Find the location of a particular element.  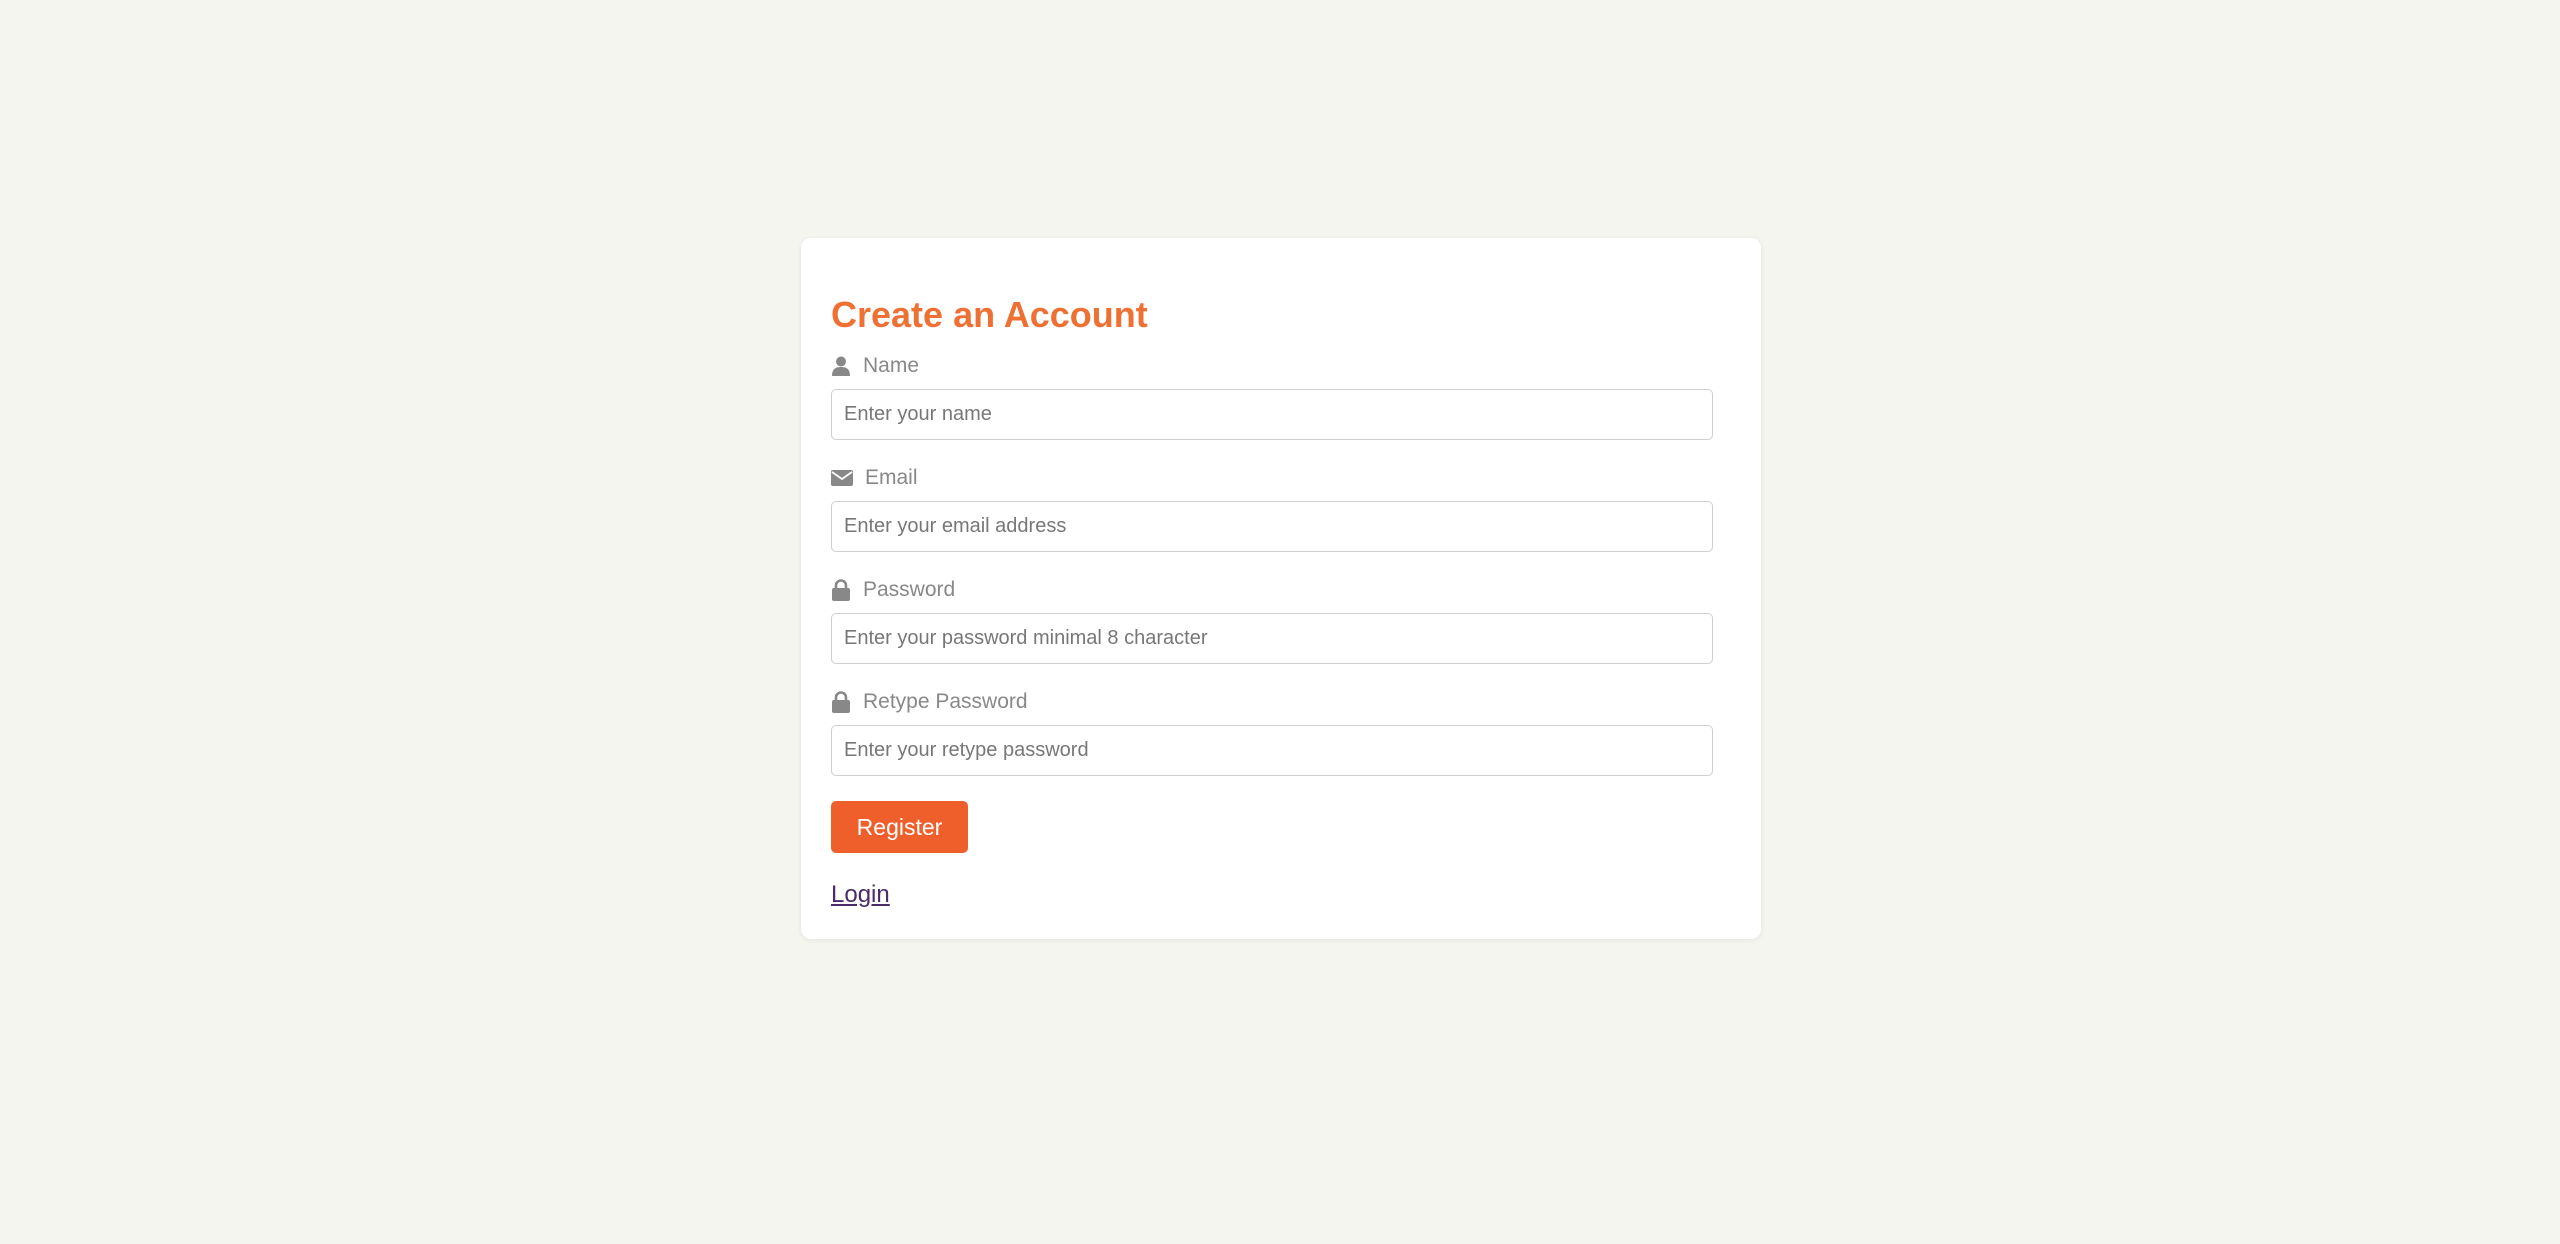

retype-password-field-group: Retype Password is located at coordinates (1272, 732).